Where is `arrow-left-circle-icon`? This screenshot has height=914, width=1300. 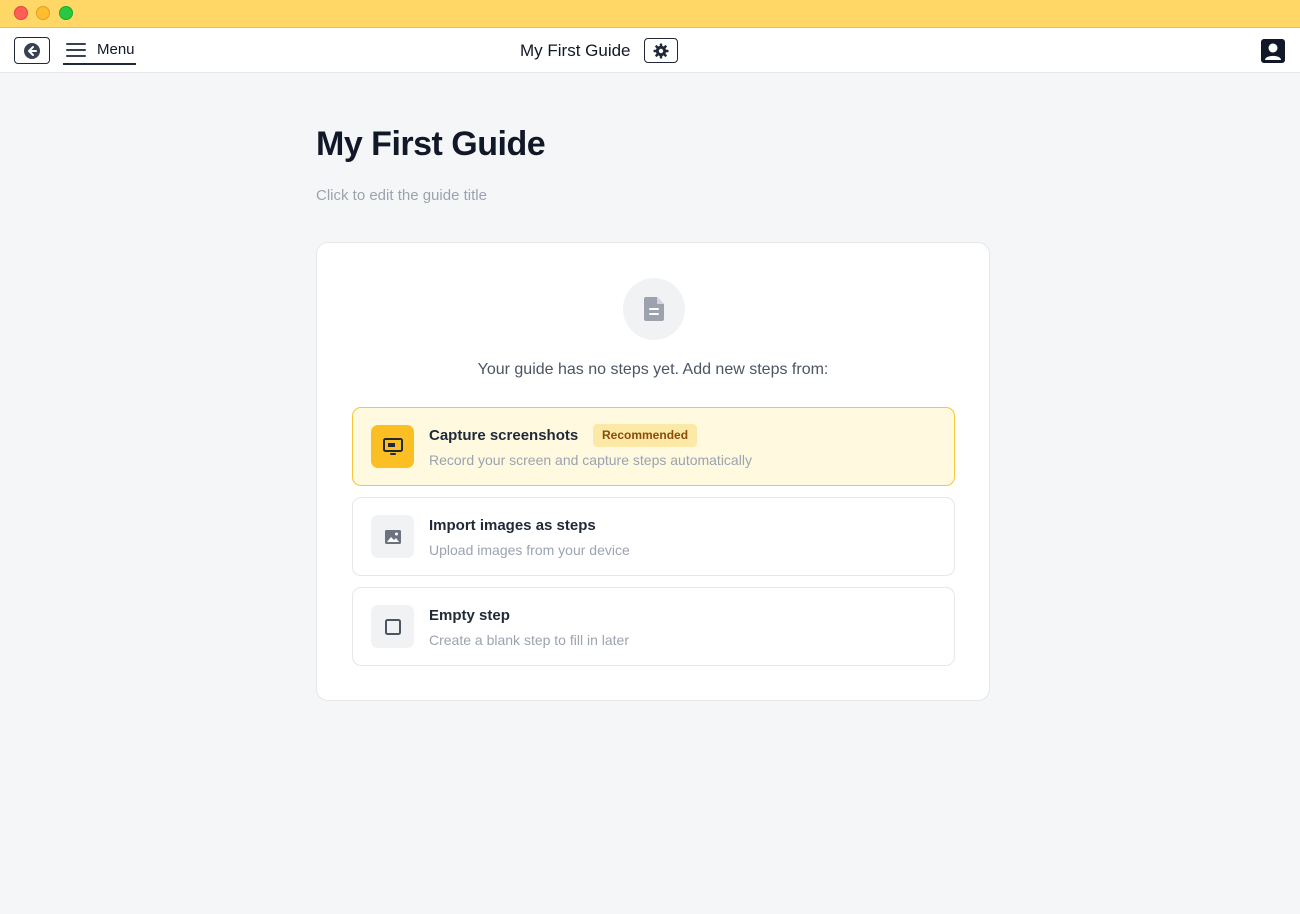 arrow-left-circle-icon is located at coordinates (32, 50).